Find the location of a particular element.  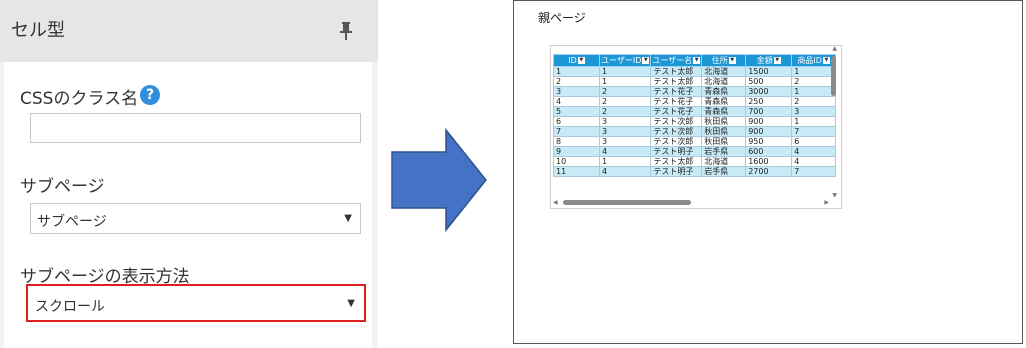

table-cell: 700 is located at coordinates (769, 111).